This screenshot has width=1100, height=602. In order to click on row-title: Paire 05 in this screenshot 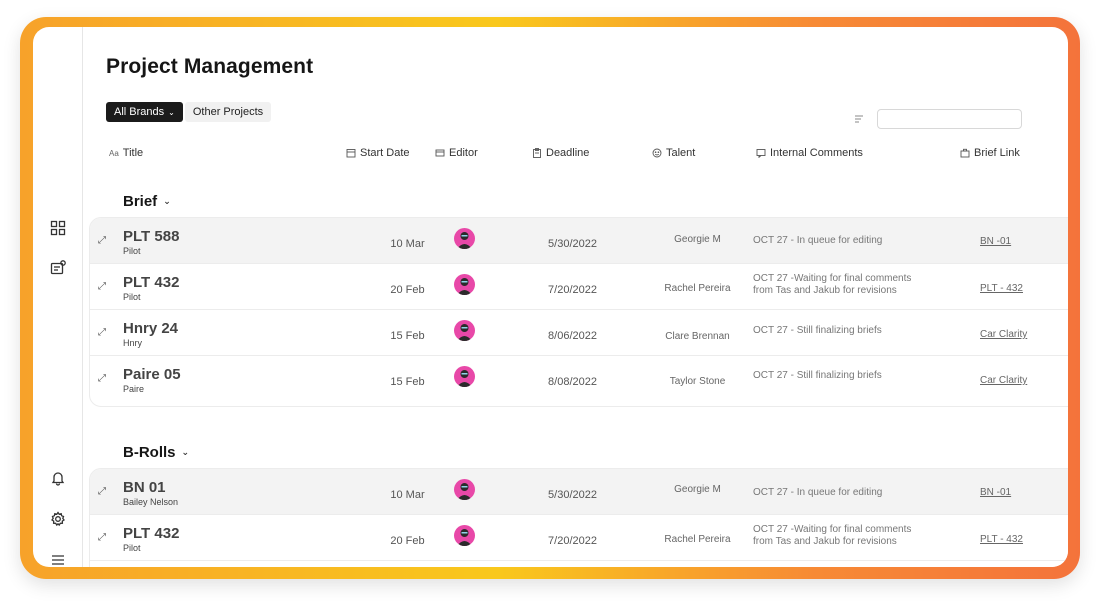, I will do `click(152, 374)`.